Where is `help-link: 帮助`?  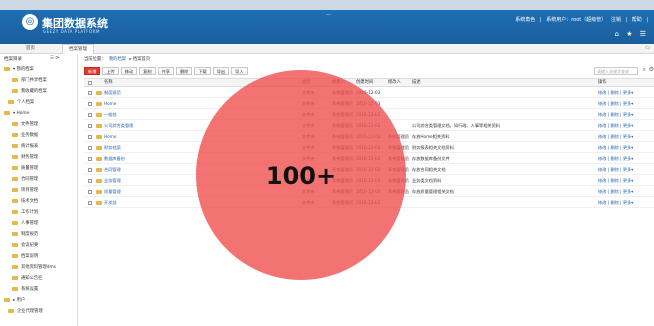 help-link: 帮助 is located at coordinates (637, 20).